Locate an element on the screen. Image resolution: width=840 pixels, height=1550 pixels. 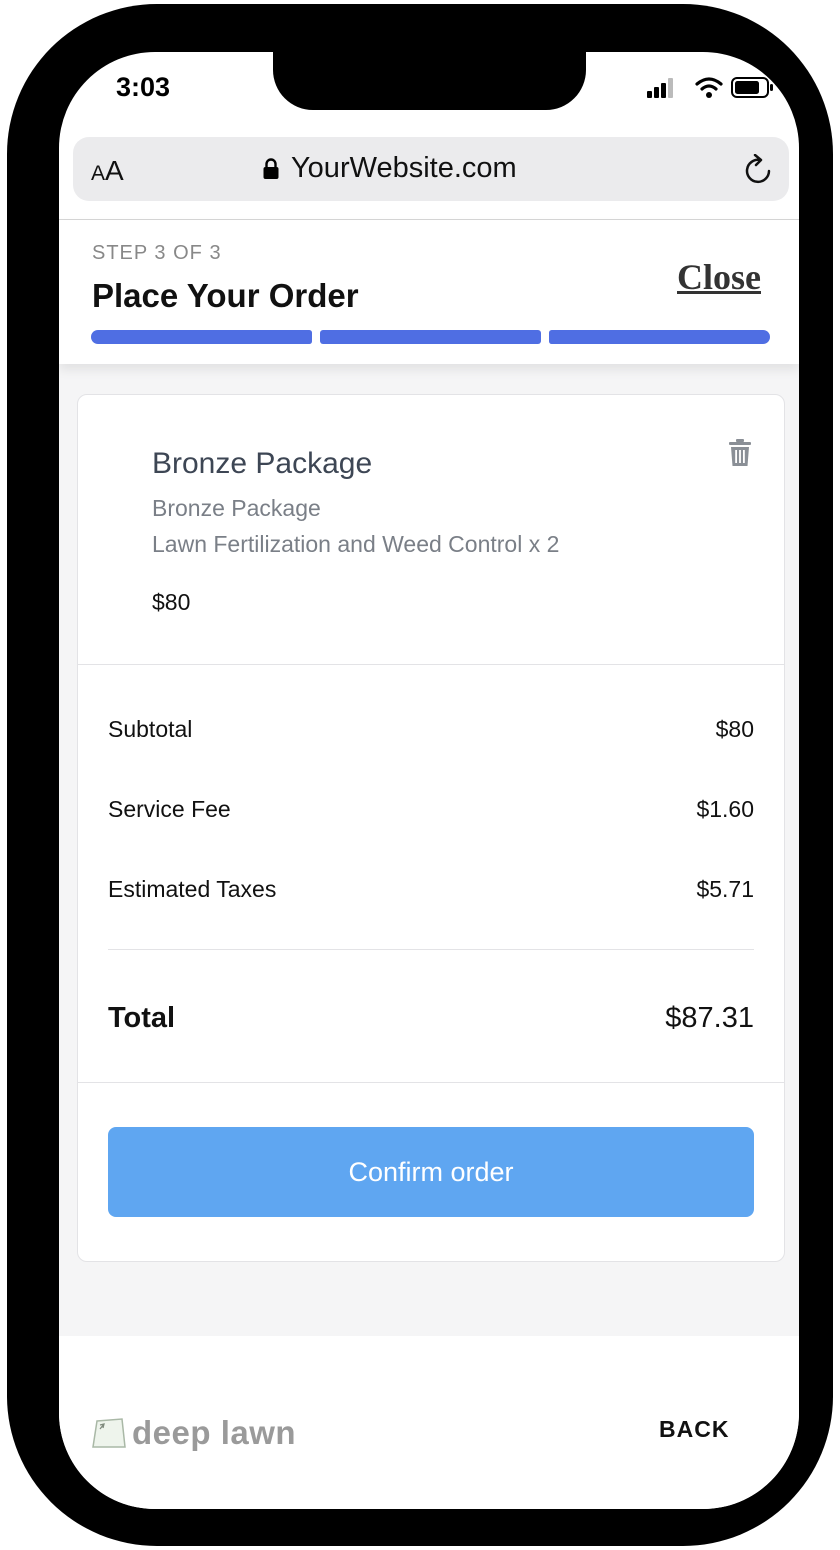
footer: deep lawn BACK is located at coordinates (429, 1422).